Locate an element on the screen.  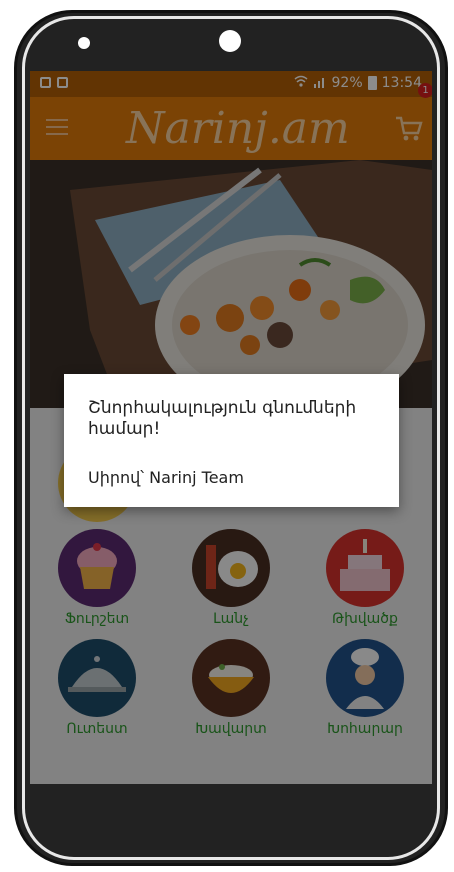
sensor-dot is located at coordinates (84, 43).